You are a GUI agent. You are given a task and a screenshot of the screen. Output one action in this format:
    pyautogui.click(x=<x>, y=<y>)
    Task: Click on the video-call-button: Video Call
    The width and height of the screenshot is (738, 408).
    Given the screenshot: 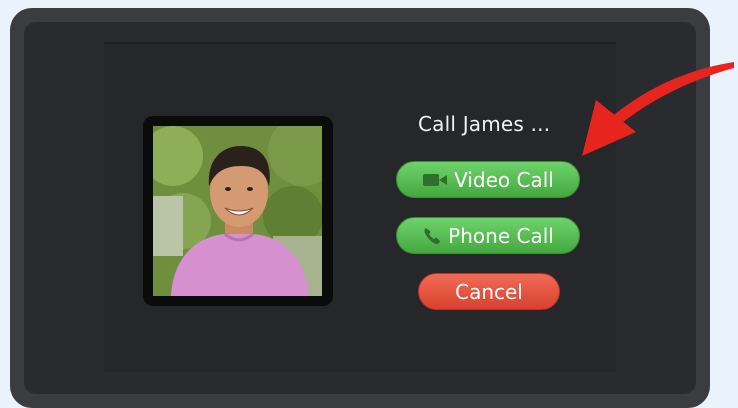 What is the action you would take?
    pyautogui.click(x=488, y=179)
    